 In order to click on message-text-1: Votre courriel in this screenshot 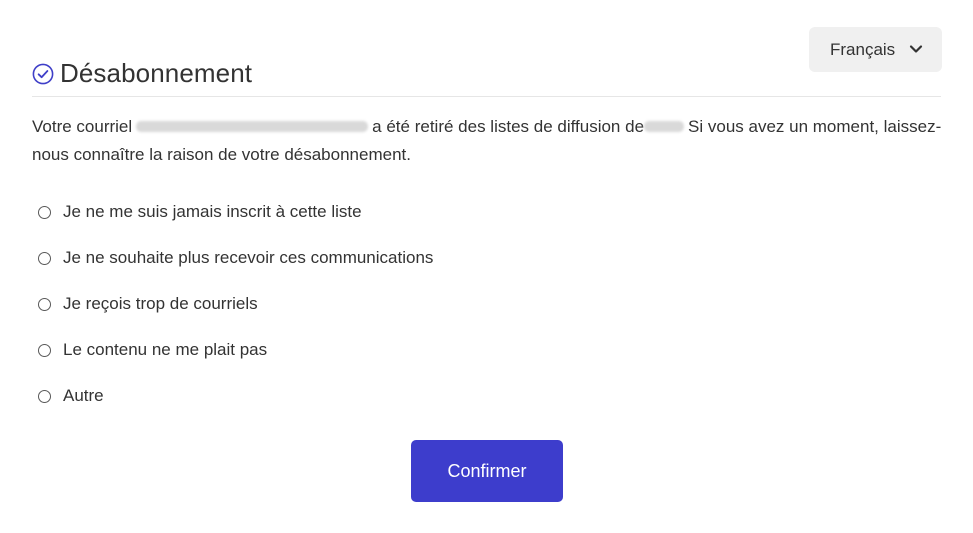, I will do `click(82, 126)`.